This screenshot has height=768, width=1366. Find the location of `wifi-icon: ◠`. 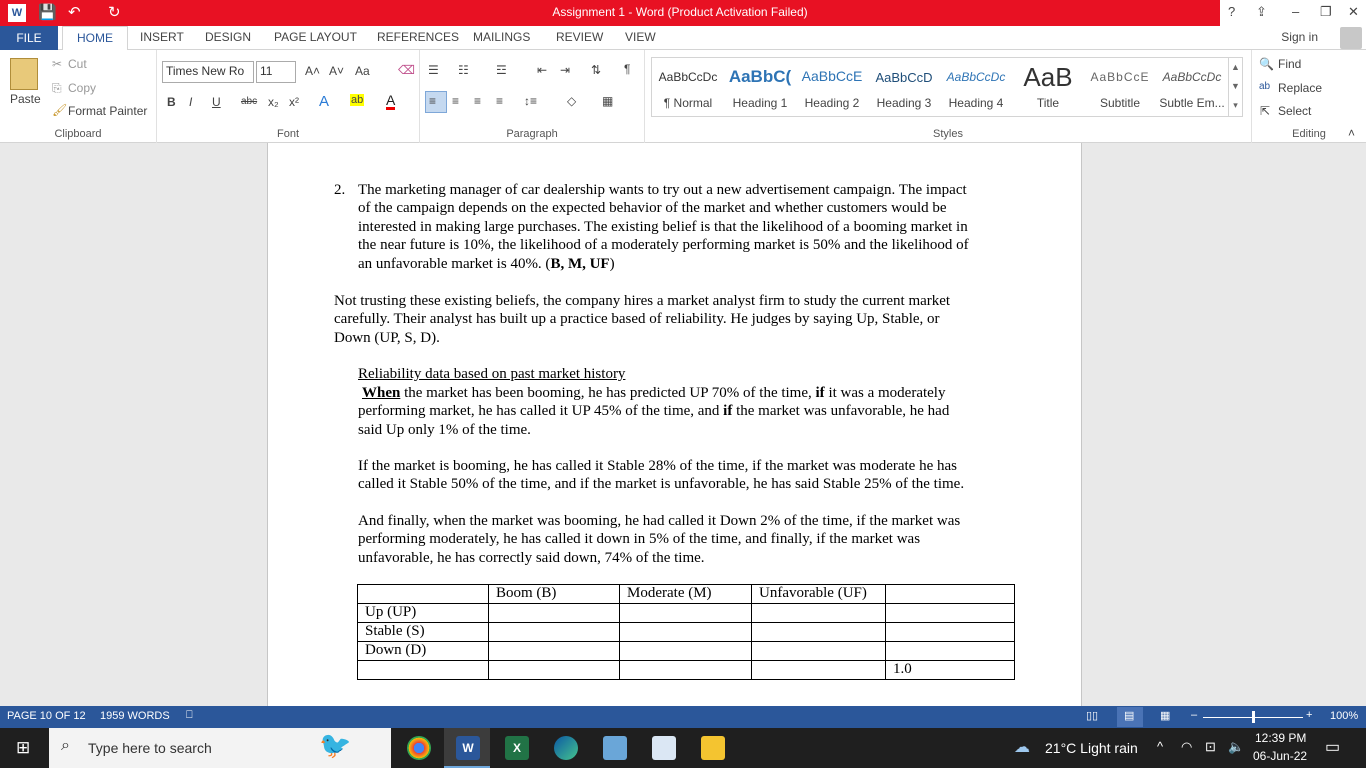

wifi-icon: ◠ is located at coordinates (1186, 747).